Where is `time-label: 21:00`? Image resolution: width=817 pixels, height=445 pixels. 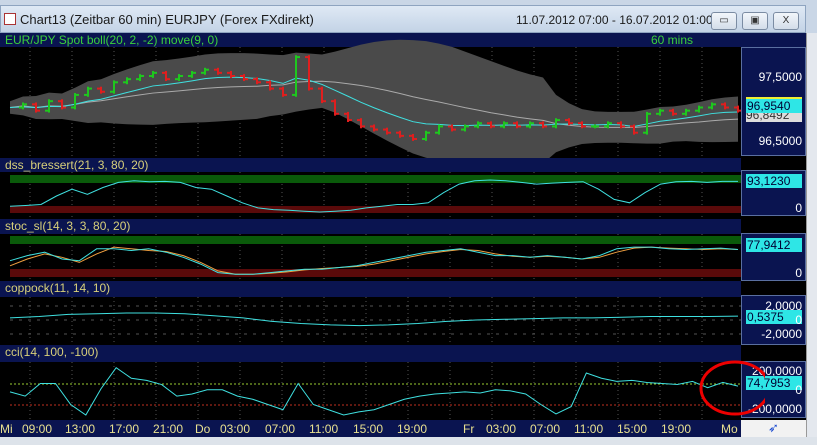
time-label: 21:00 is located at coordinates (168, 429).